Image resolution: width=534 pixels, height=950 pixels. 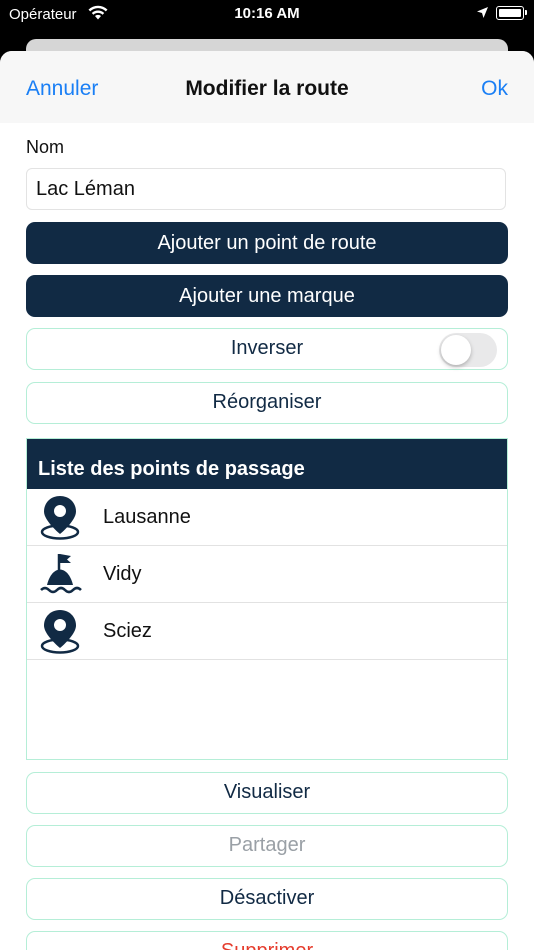 What do you see at coordinates (267, 940) in the screenshot?
I see `delete-button: Supprimer` at bounding box center [267, 940].